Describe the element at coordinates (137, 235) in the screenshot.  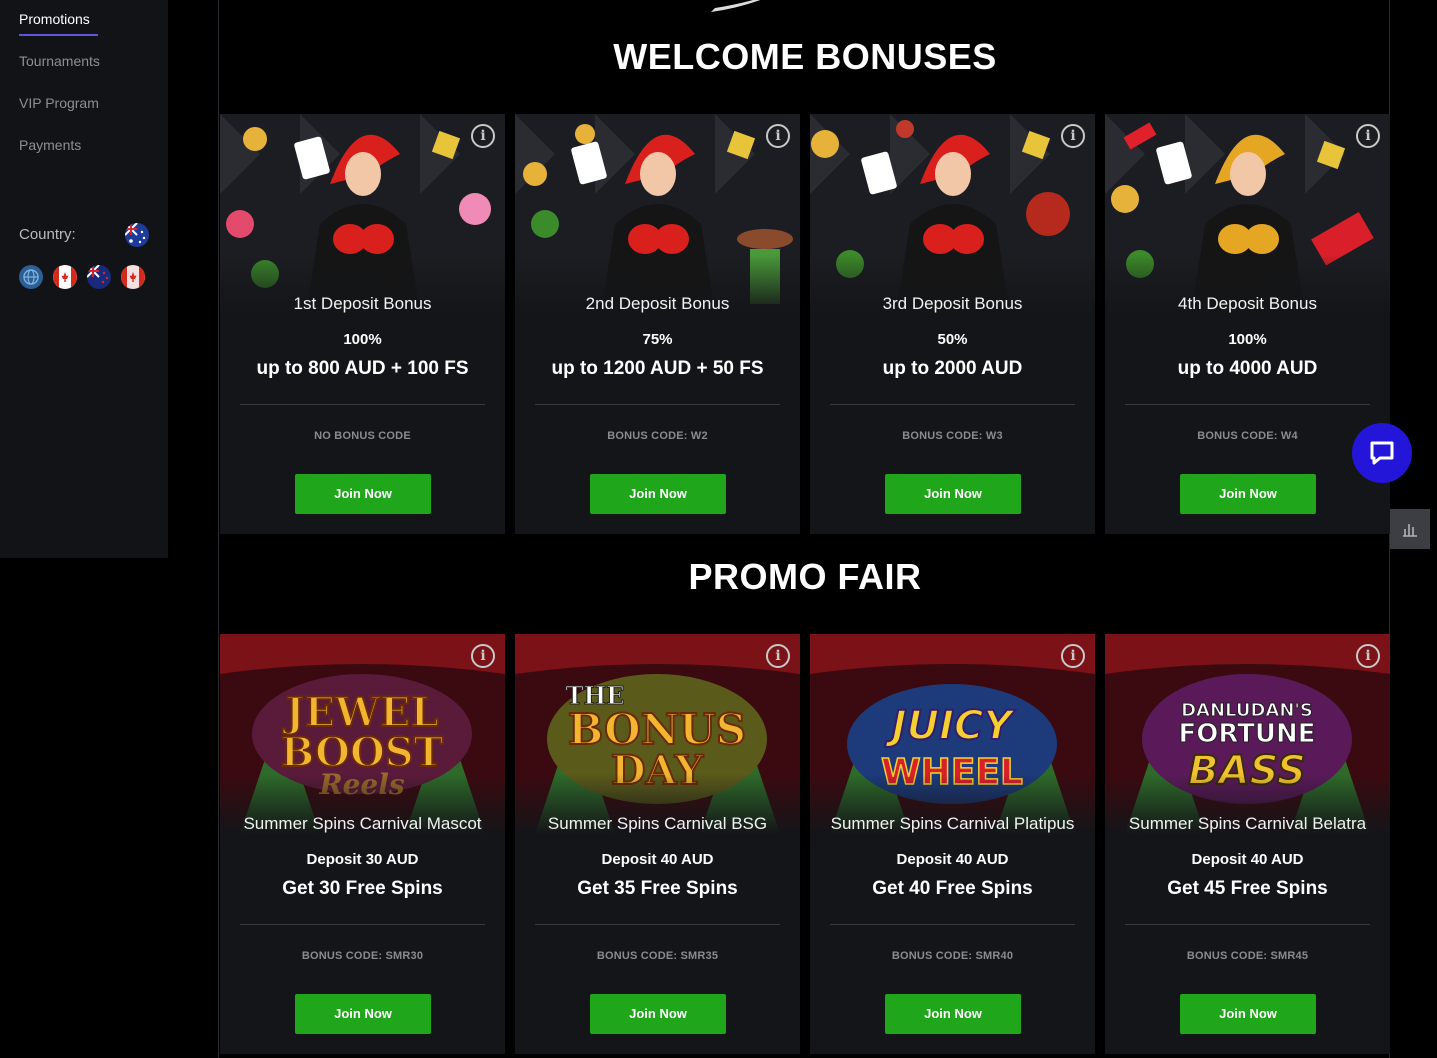
I see `australia-flag-icon` at that location.